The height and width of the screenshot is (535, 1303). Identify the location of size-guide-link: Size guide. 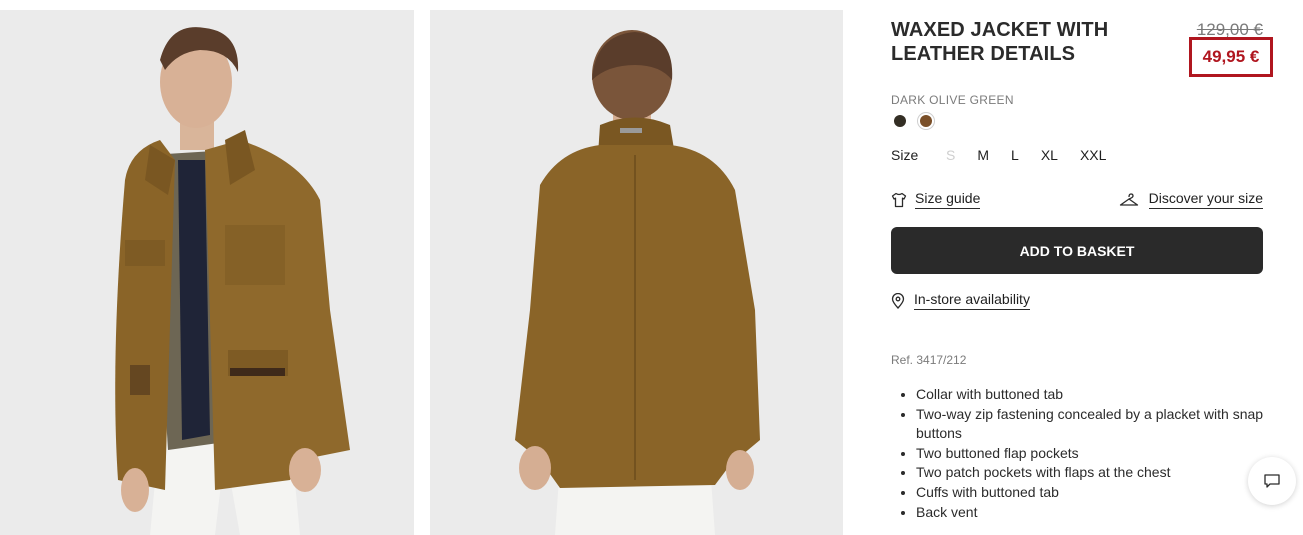
(936, 199).